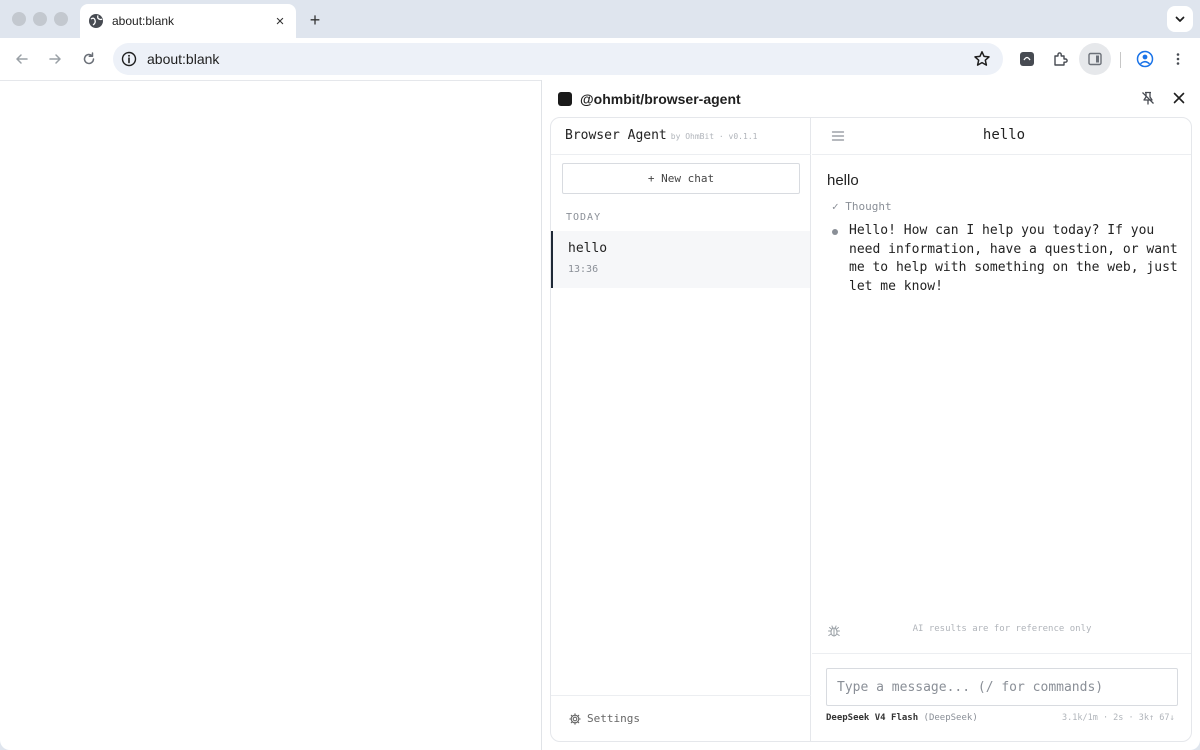 The image size is (1200, 750). What do you see at coordinates (871, 99) in the screenshot?
I see `side-panel-header: @ohmbit/browser-agent` at bounding box center [871, 99].